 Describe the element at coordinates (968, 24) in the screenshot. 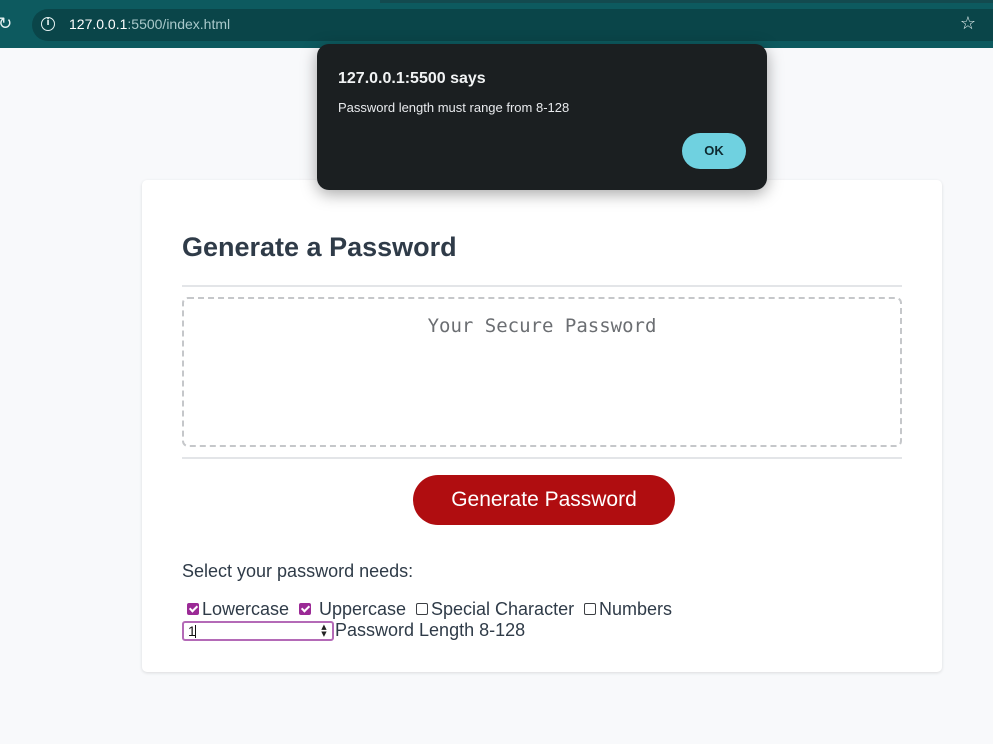

I see `bookmark-star-icon: ☆` at that location.